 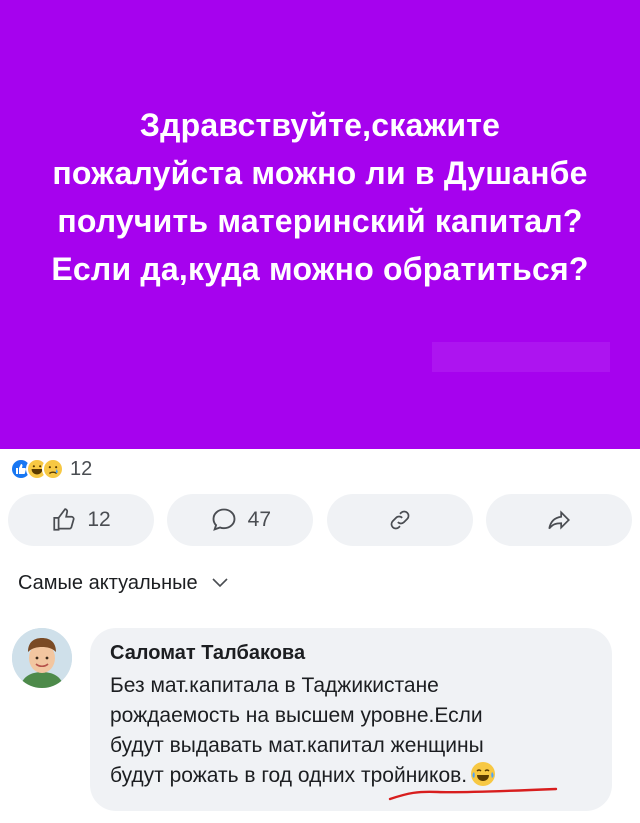 I want to click on sort-label: Самые актуальные, so click(x=108, y=583).